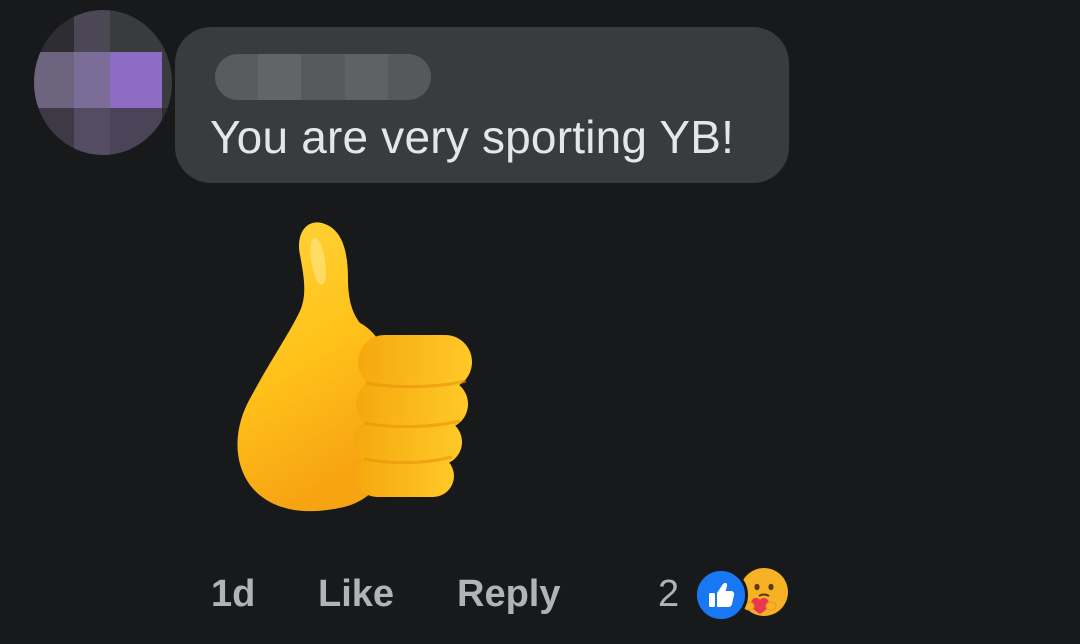 This screenshot has height=644, width=1080. I want to click on avatar, so click(103, 82).